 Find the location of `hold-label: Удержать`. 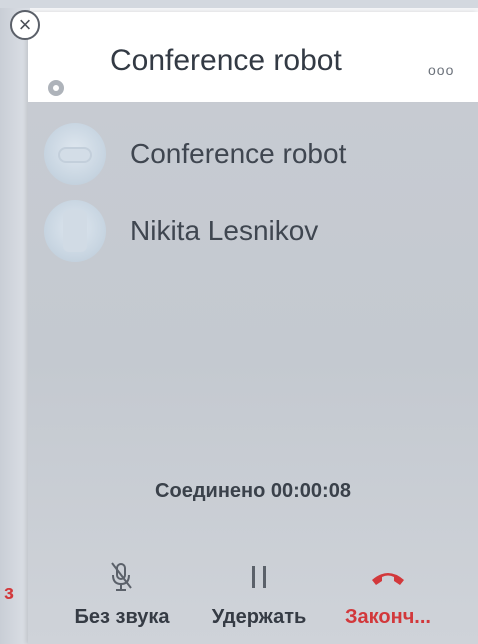

hold-label: Удержать is located at coordinates (259, 617).